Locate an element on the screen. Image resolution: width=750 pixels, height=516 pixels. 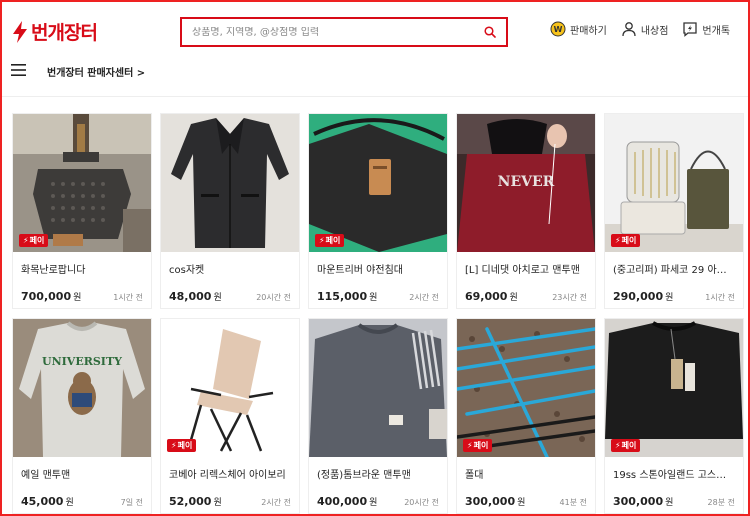
search-bar is located at coordinates (344, 32).